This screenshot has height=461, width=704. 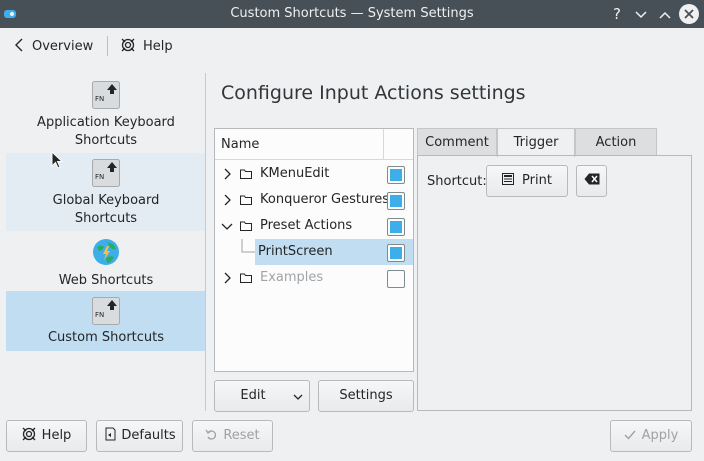 I want to click on globe-icon, so click(x=106, y=252).